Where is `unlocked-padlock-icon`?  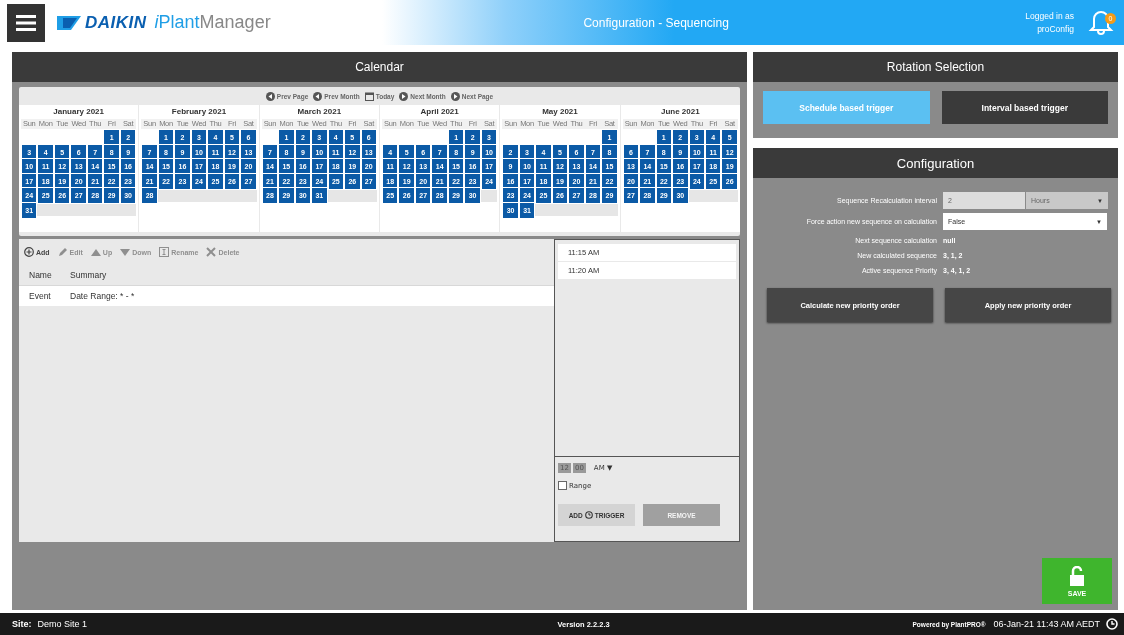
unlocked-padlock-icon is located at coordinates (1077, 575).